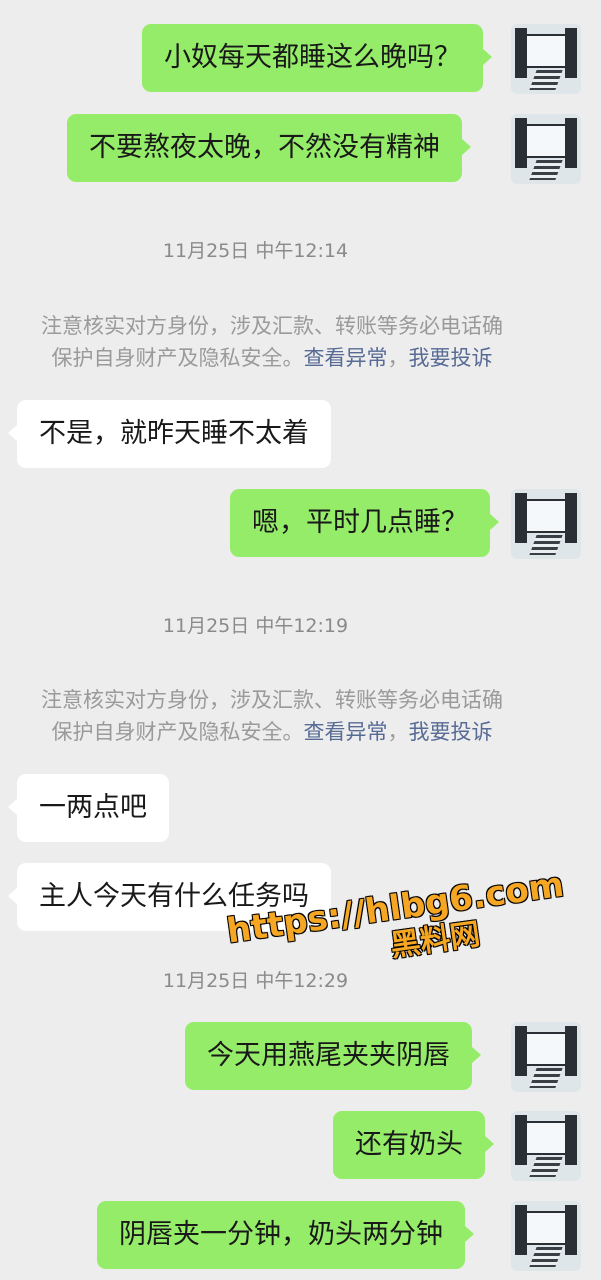  Describe the element at coordinates (285, 1235) in the screenshot. I see `message-bubble-outgoing: 阴唇夹一分钟，奶头两分钟` at that location.